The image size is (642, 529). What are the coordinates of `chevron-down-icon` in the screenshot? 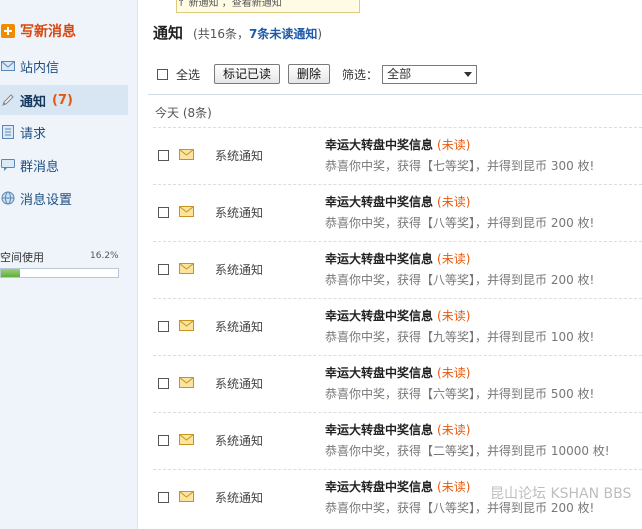 It's located at (468, 74).